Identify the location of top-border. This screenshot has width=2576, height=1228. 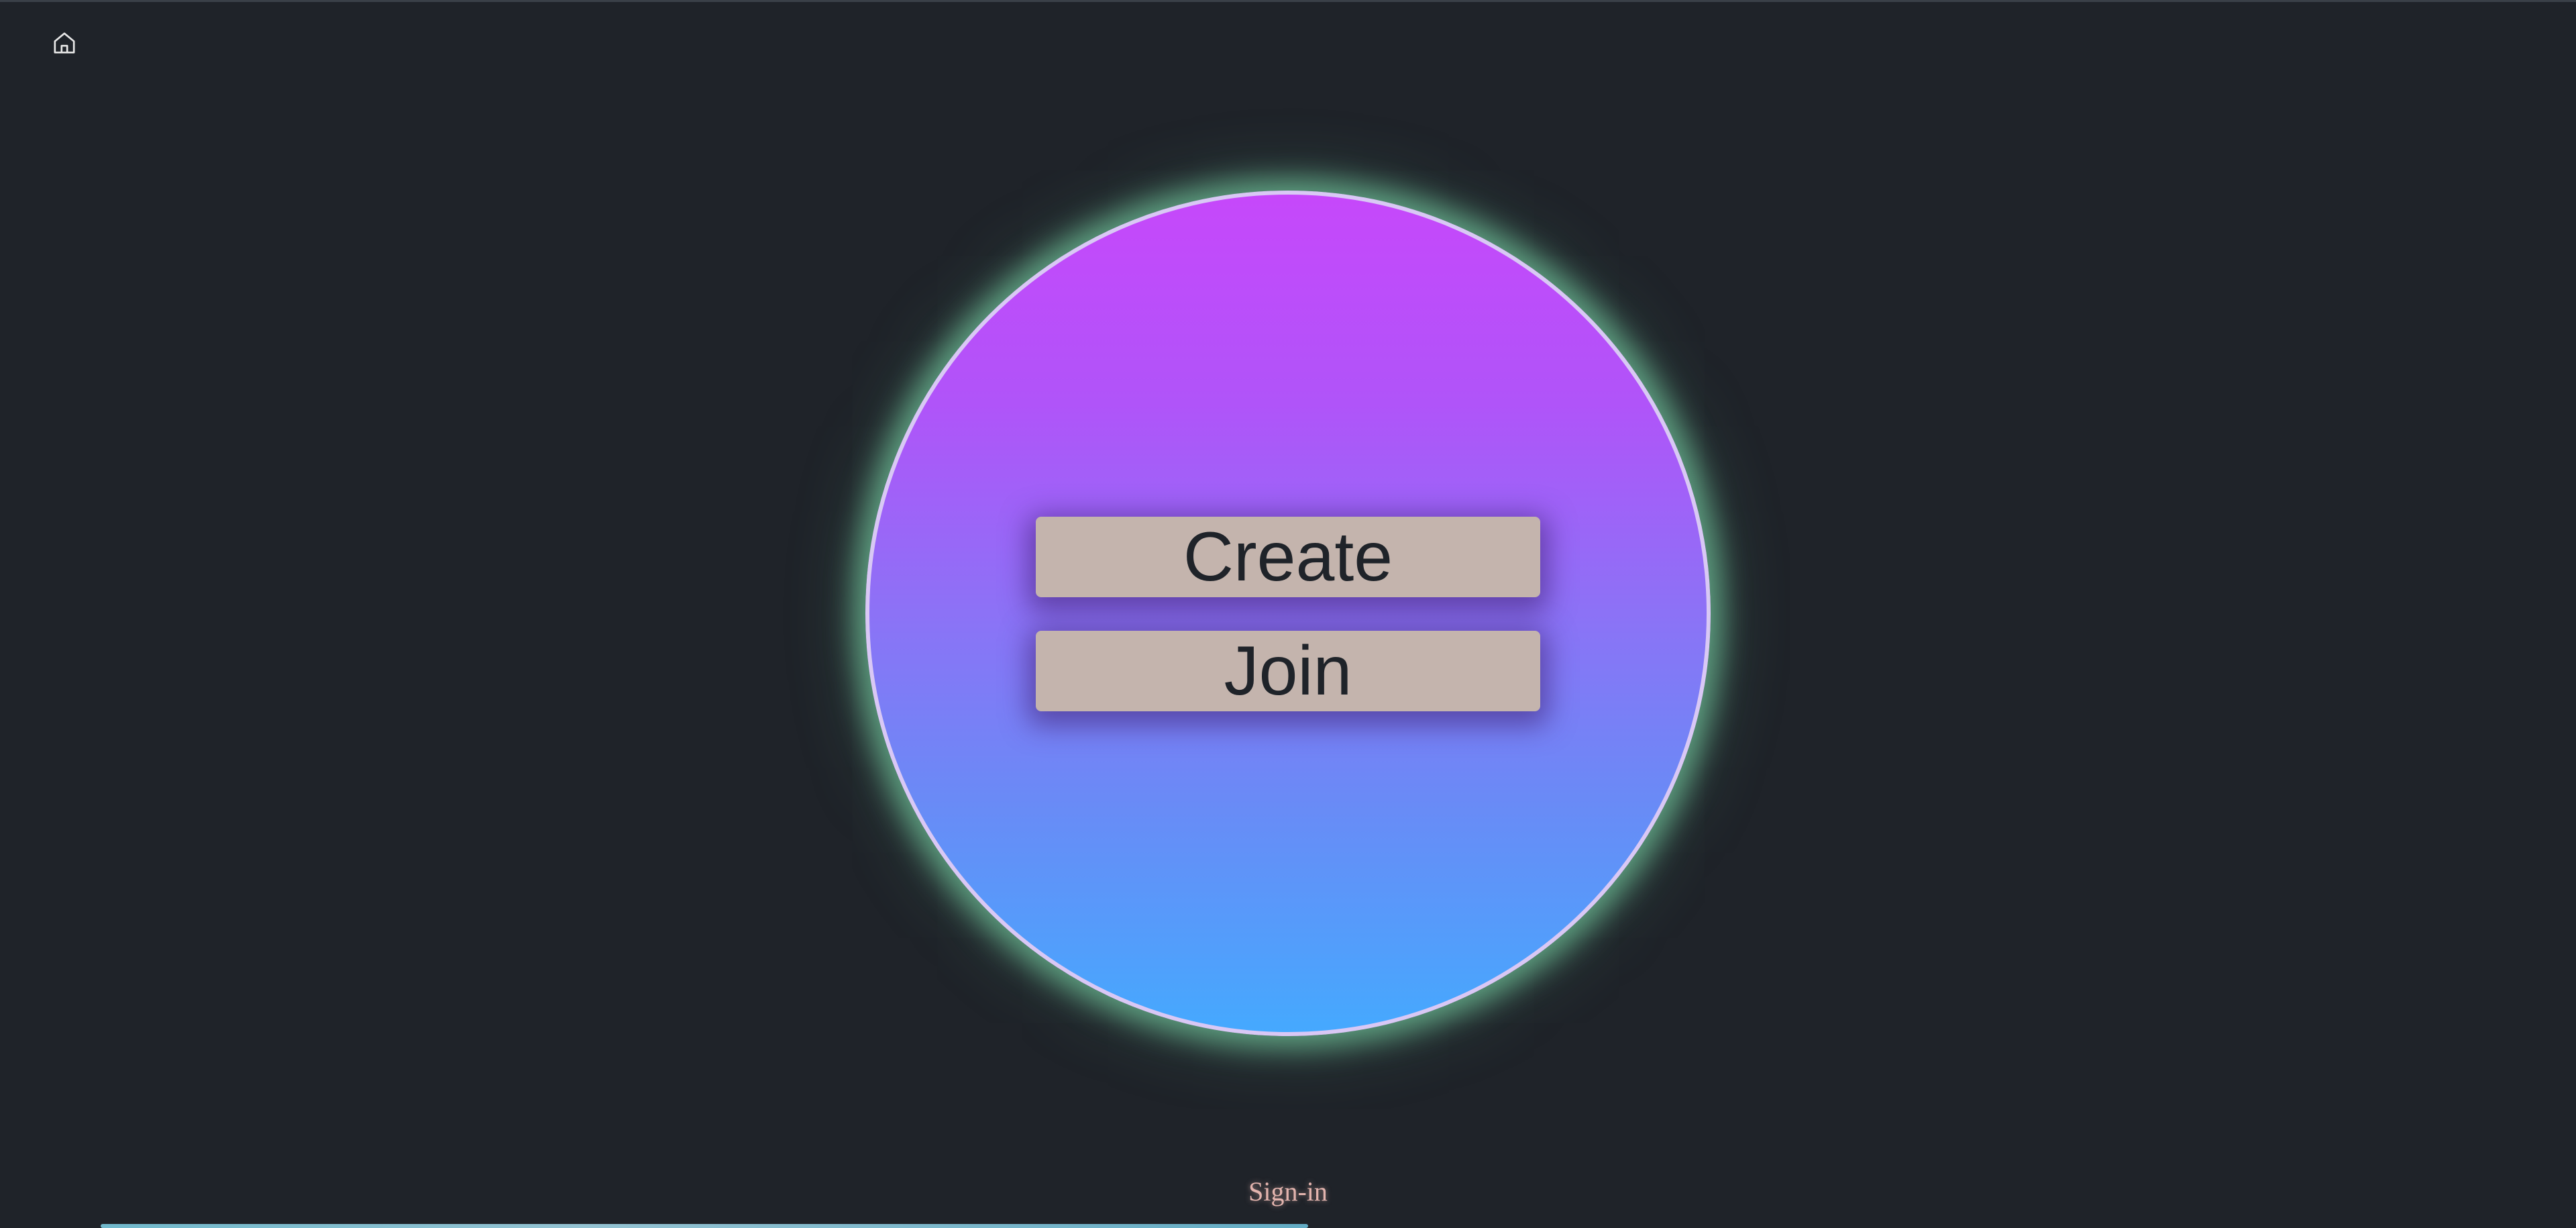
(1288, 1).